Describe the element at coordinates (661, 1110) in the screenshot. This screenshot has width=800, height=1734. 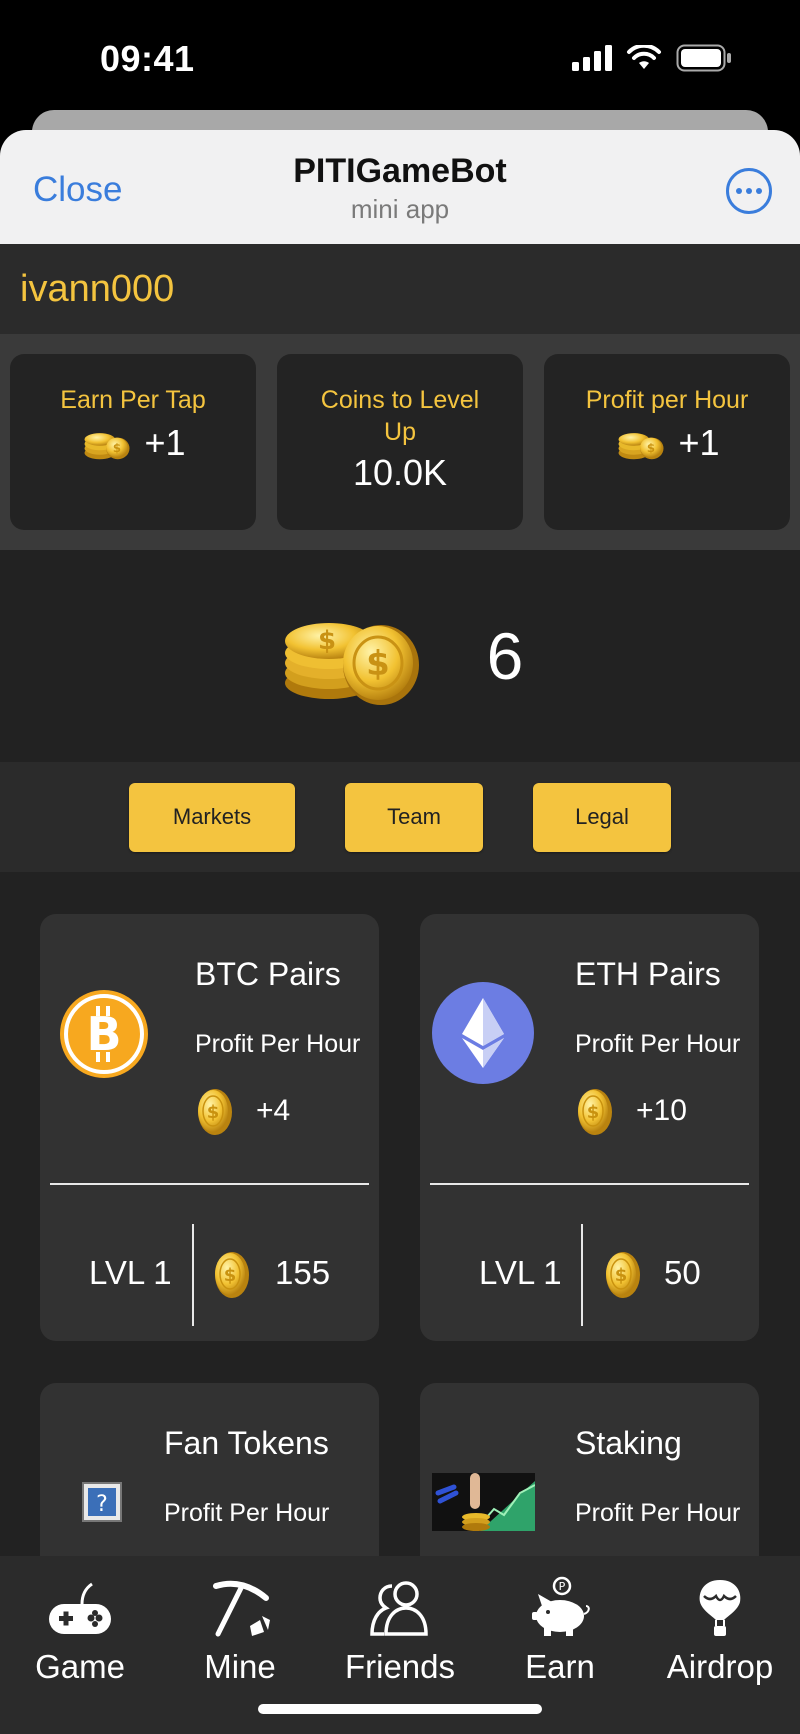
I see `card-profit-value: +10` at that location.